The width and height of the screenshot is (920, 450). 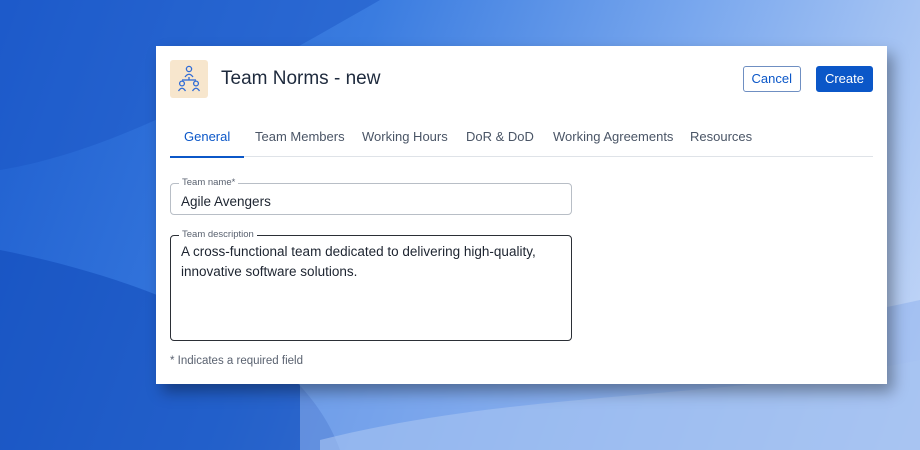 What do you see at coordinates (189, 79) in the screenshot?
I see `team-hierarchy-icon` at bounding box center [189, 79].